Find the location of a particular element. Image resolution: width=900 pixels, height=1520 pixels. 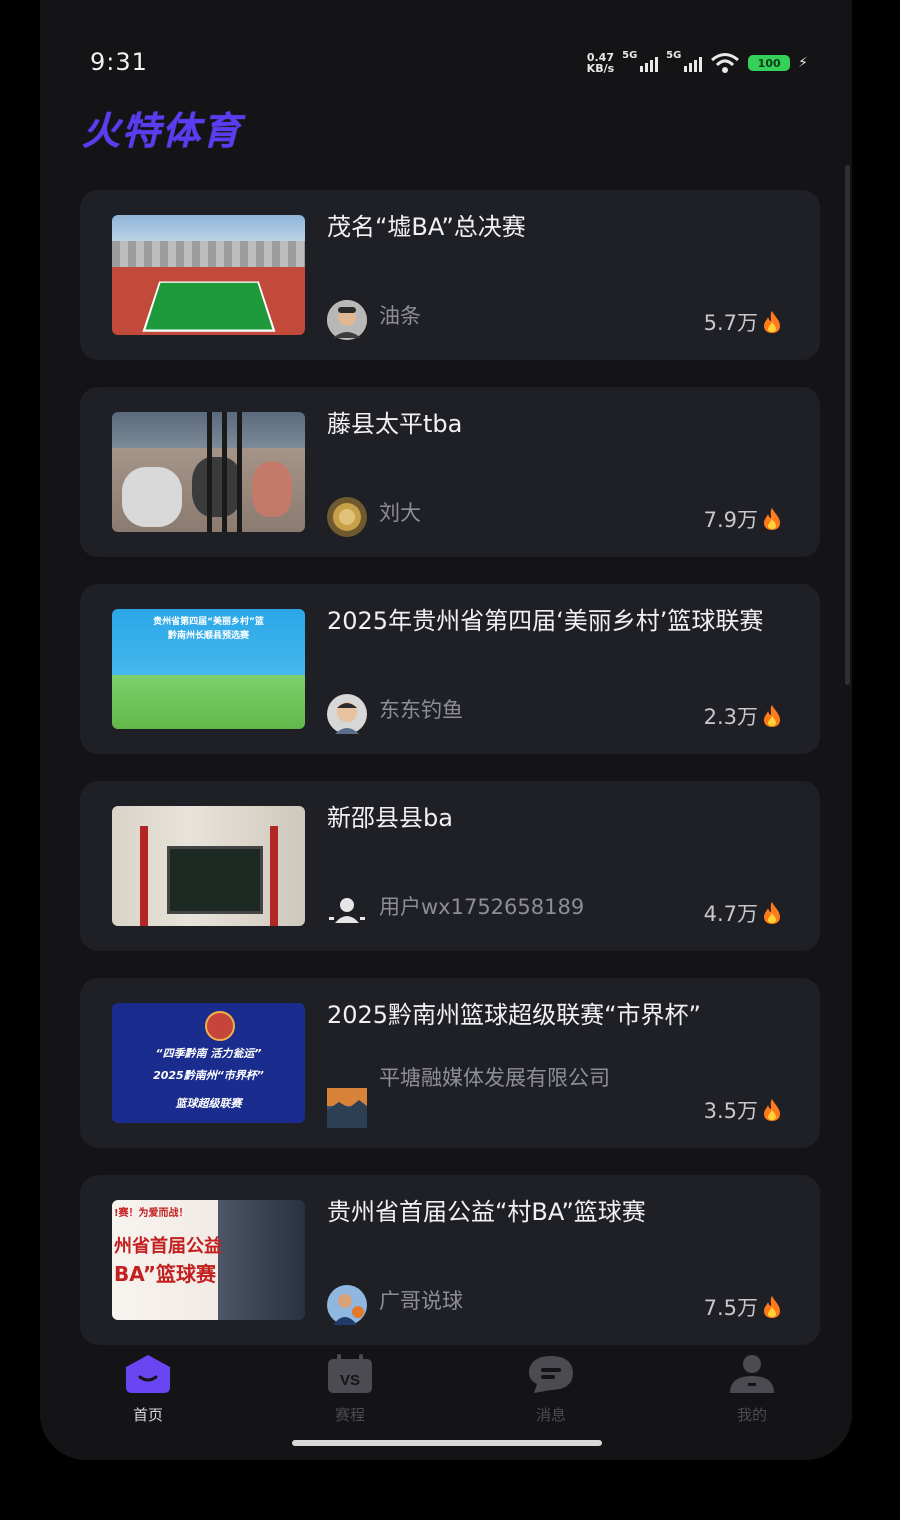

game-title: 2025黔南州篮球超级联赛“市界杯” is located at coordinates (514, 1015).